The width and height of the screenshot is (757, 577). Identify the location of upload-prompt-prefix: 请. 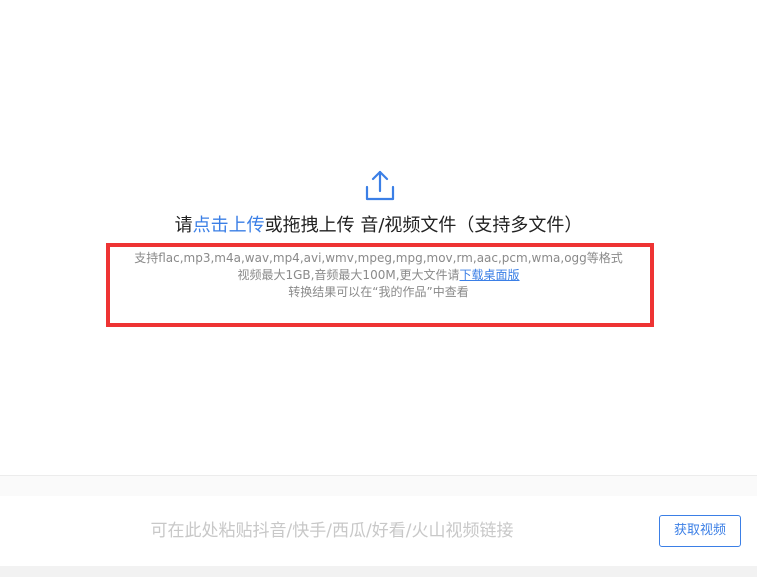
(183, 225).